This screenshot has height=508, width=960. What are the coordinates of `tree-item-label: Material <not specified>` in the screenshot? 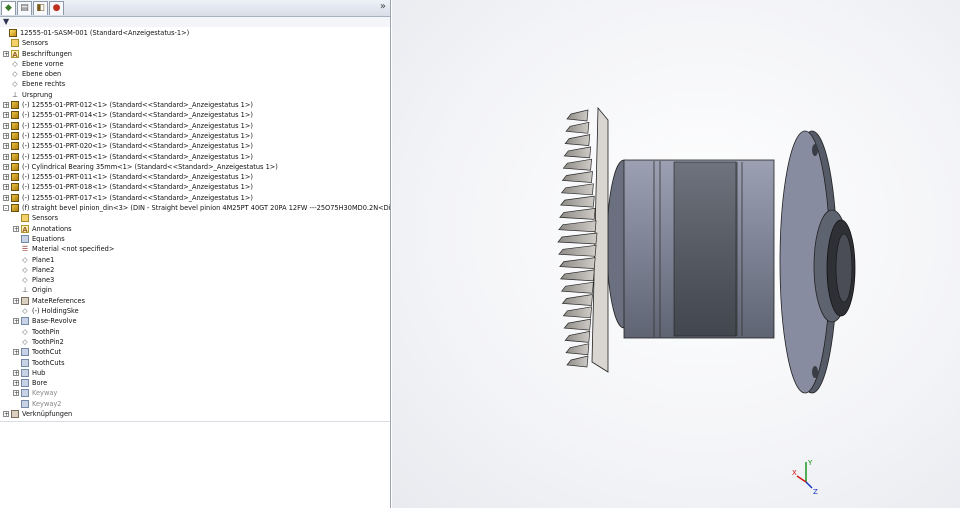 It's located at (73, 249).